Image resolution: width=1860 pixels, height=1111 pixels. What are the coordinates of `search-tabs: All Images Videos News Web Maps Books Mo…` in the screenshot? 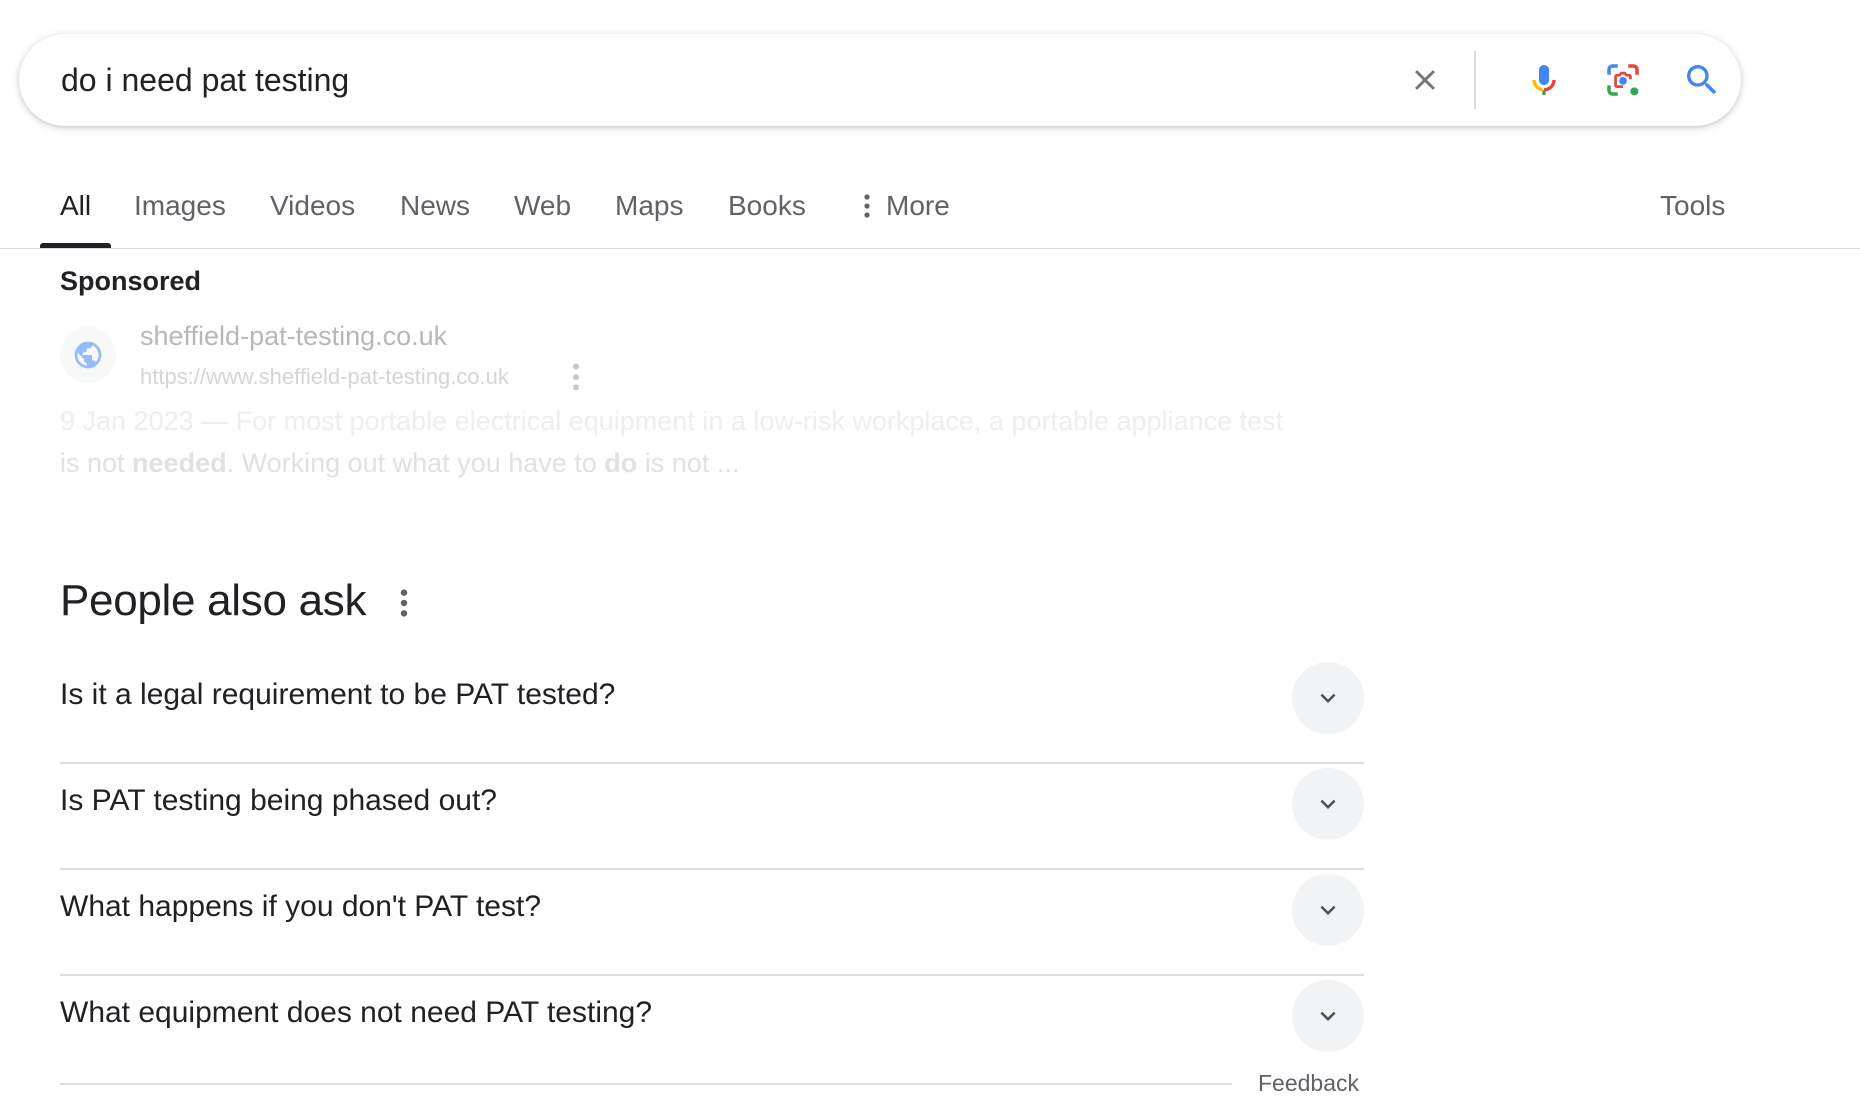 It's located at (930, 210).